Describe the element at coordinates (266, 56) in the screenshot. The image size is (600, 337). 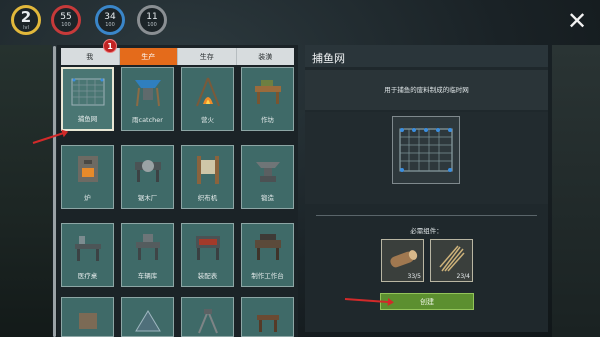
I see `tab-decoration: 装潢` at that location.